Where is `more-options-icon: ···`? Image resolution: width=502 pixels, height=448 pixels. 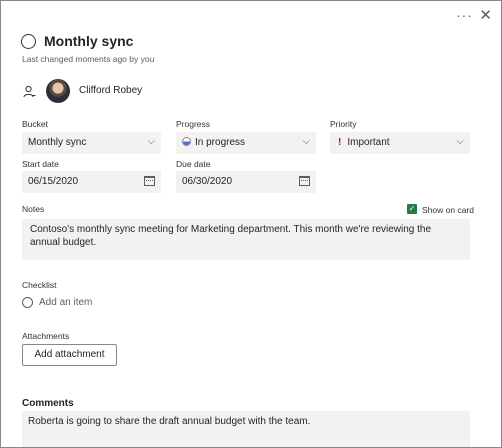
more-options-icon: ··· is located at coordinates (464, 15).